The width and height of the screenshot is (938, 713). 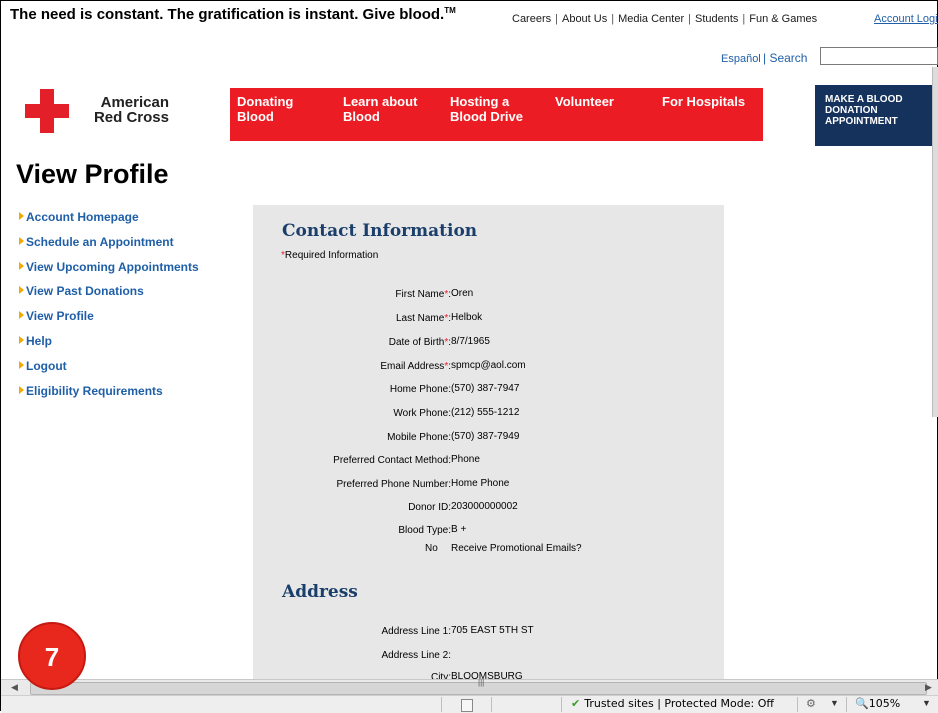 What do you see at coordinates (419, 437) in the screenshot?
I see `contact-field-label: Mobile Phone:` at bounding box center [419, 437].